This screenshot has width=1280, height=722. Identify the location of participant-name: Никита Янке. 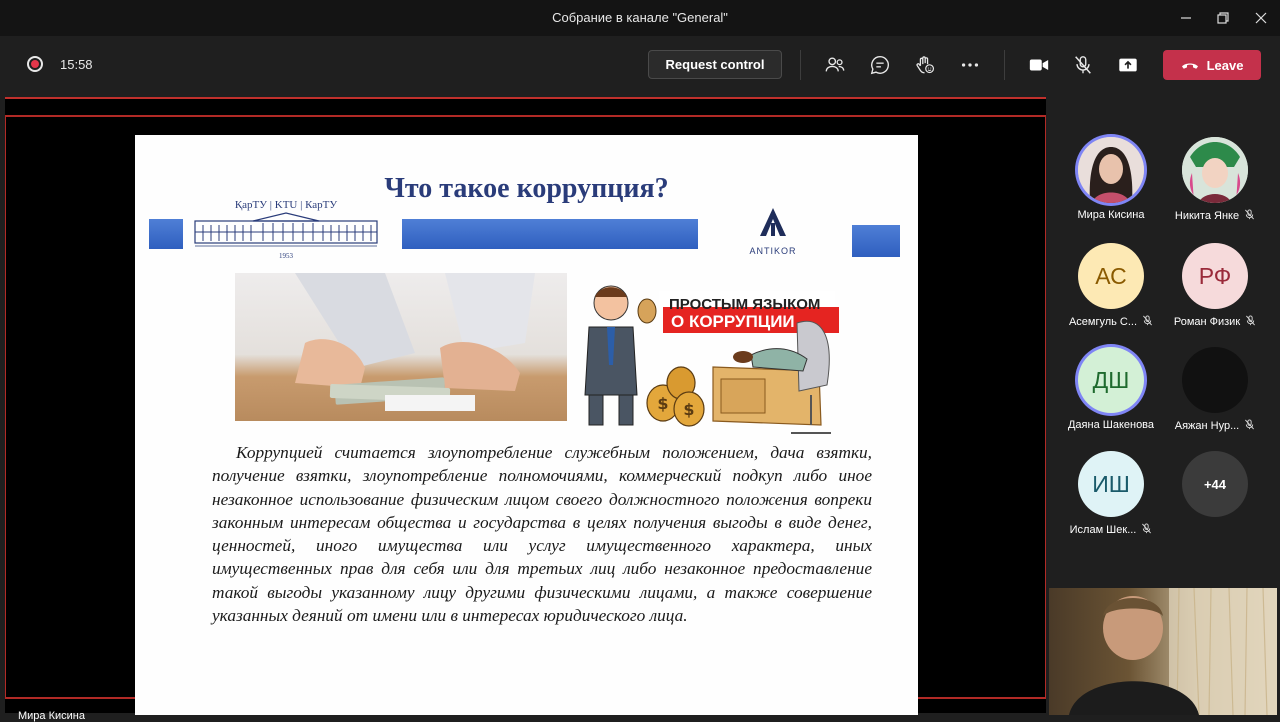
(1215, 216).